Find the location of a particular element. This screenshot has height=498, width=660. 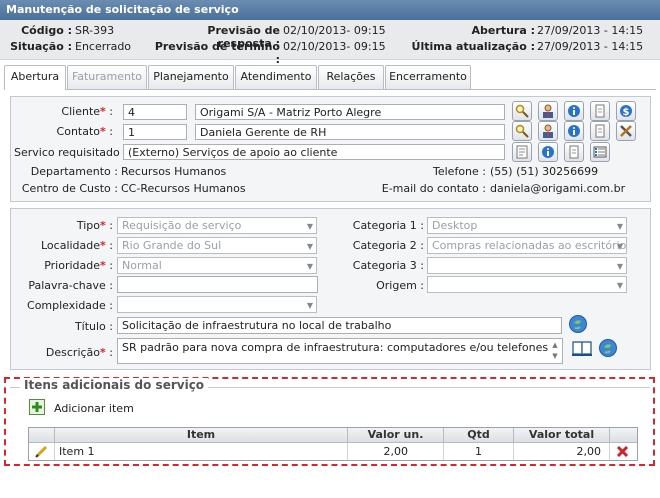

prioridade-label: Prioridade* : is located at coordinates (78, 265).